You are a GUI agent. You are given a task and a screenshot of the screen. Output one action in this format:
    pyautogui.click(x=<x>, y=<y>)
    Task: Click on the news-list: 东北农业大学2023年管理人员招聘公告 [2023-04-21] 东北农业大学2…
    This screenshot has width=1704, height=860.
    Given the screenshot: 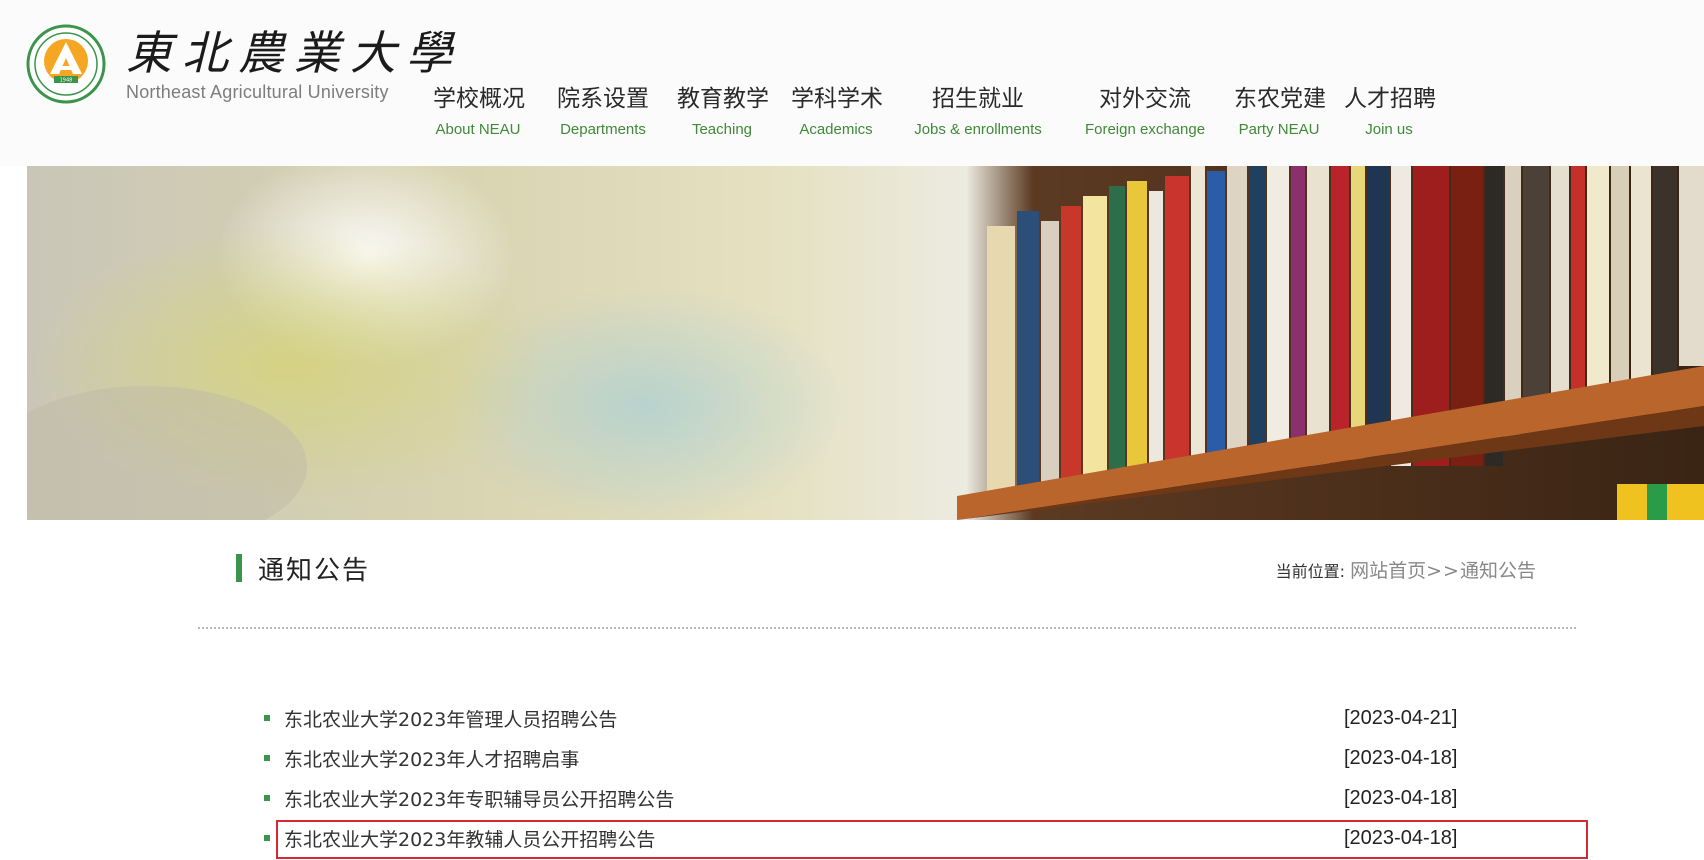 What is the action you would take?
    pyautogui.click(x=926, y=778)
    